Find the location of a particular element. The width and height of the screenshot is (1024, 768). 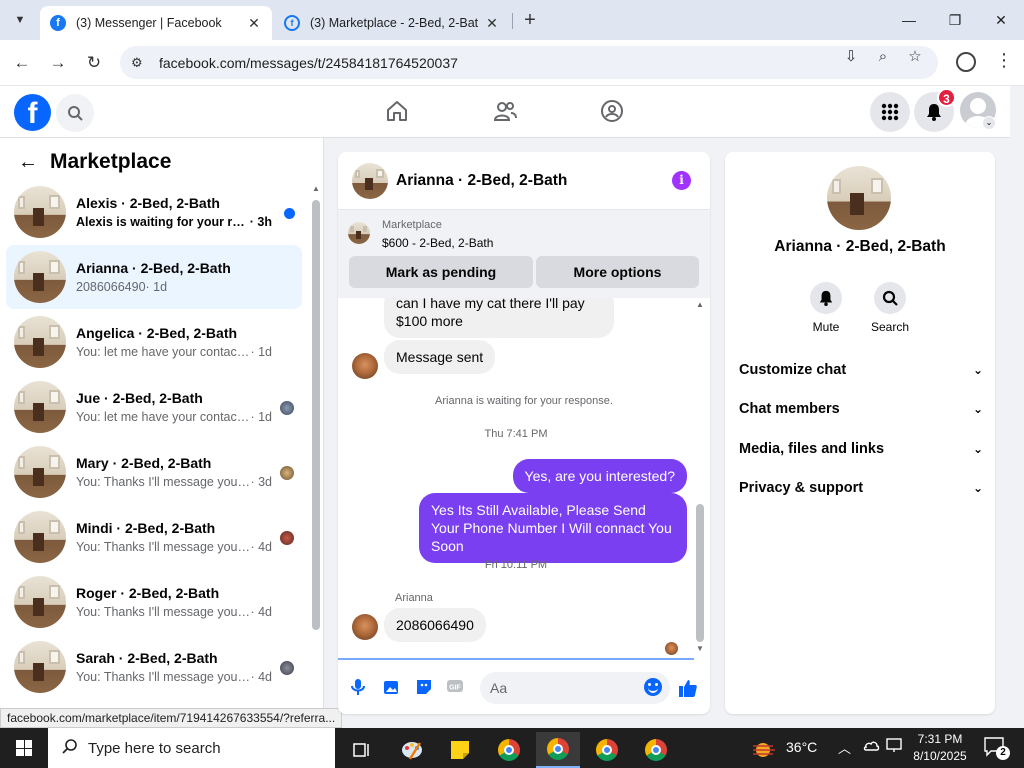

account-chevron-icon: ⌄ is located at coordinates (989, 123).